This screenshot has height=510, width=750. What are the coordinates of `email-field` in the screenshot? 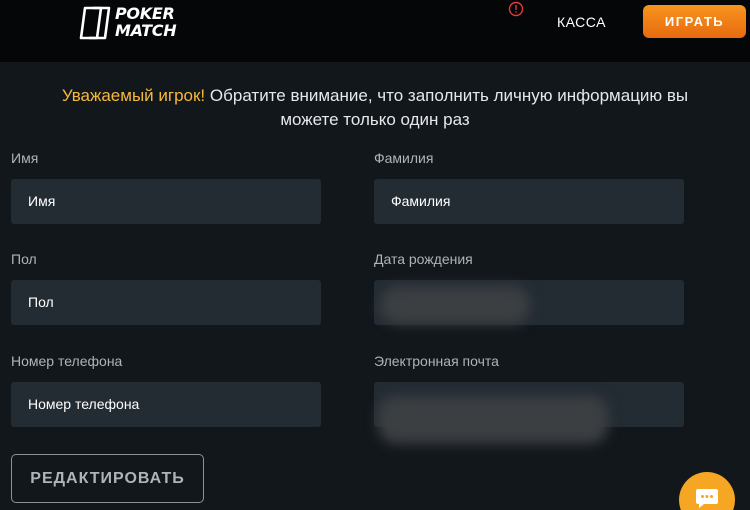 It's located at (529, 413).